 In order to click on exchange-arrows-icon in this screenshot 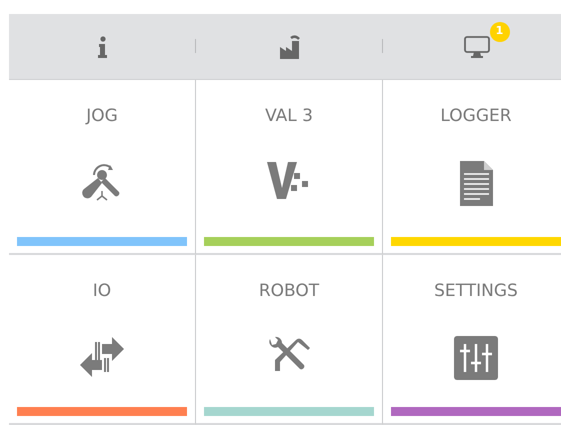, I will do `click(102, 357)`.